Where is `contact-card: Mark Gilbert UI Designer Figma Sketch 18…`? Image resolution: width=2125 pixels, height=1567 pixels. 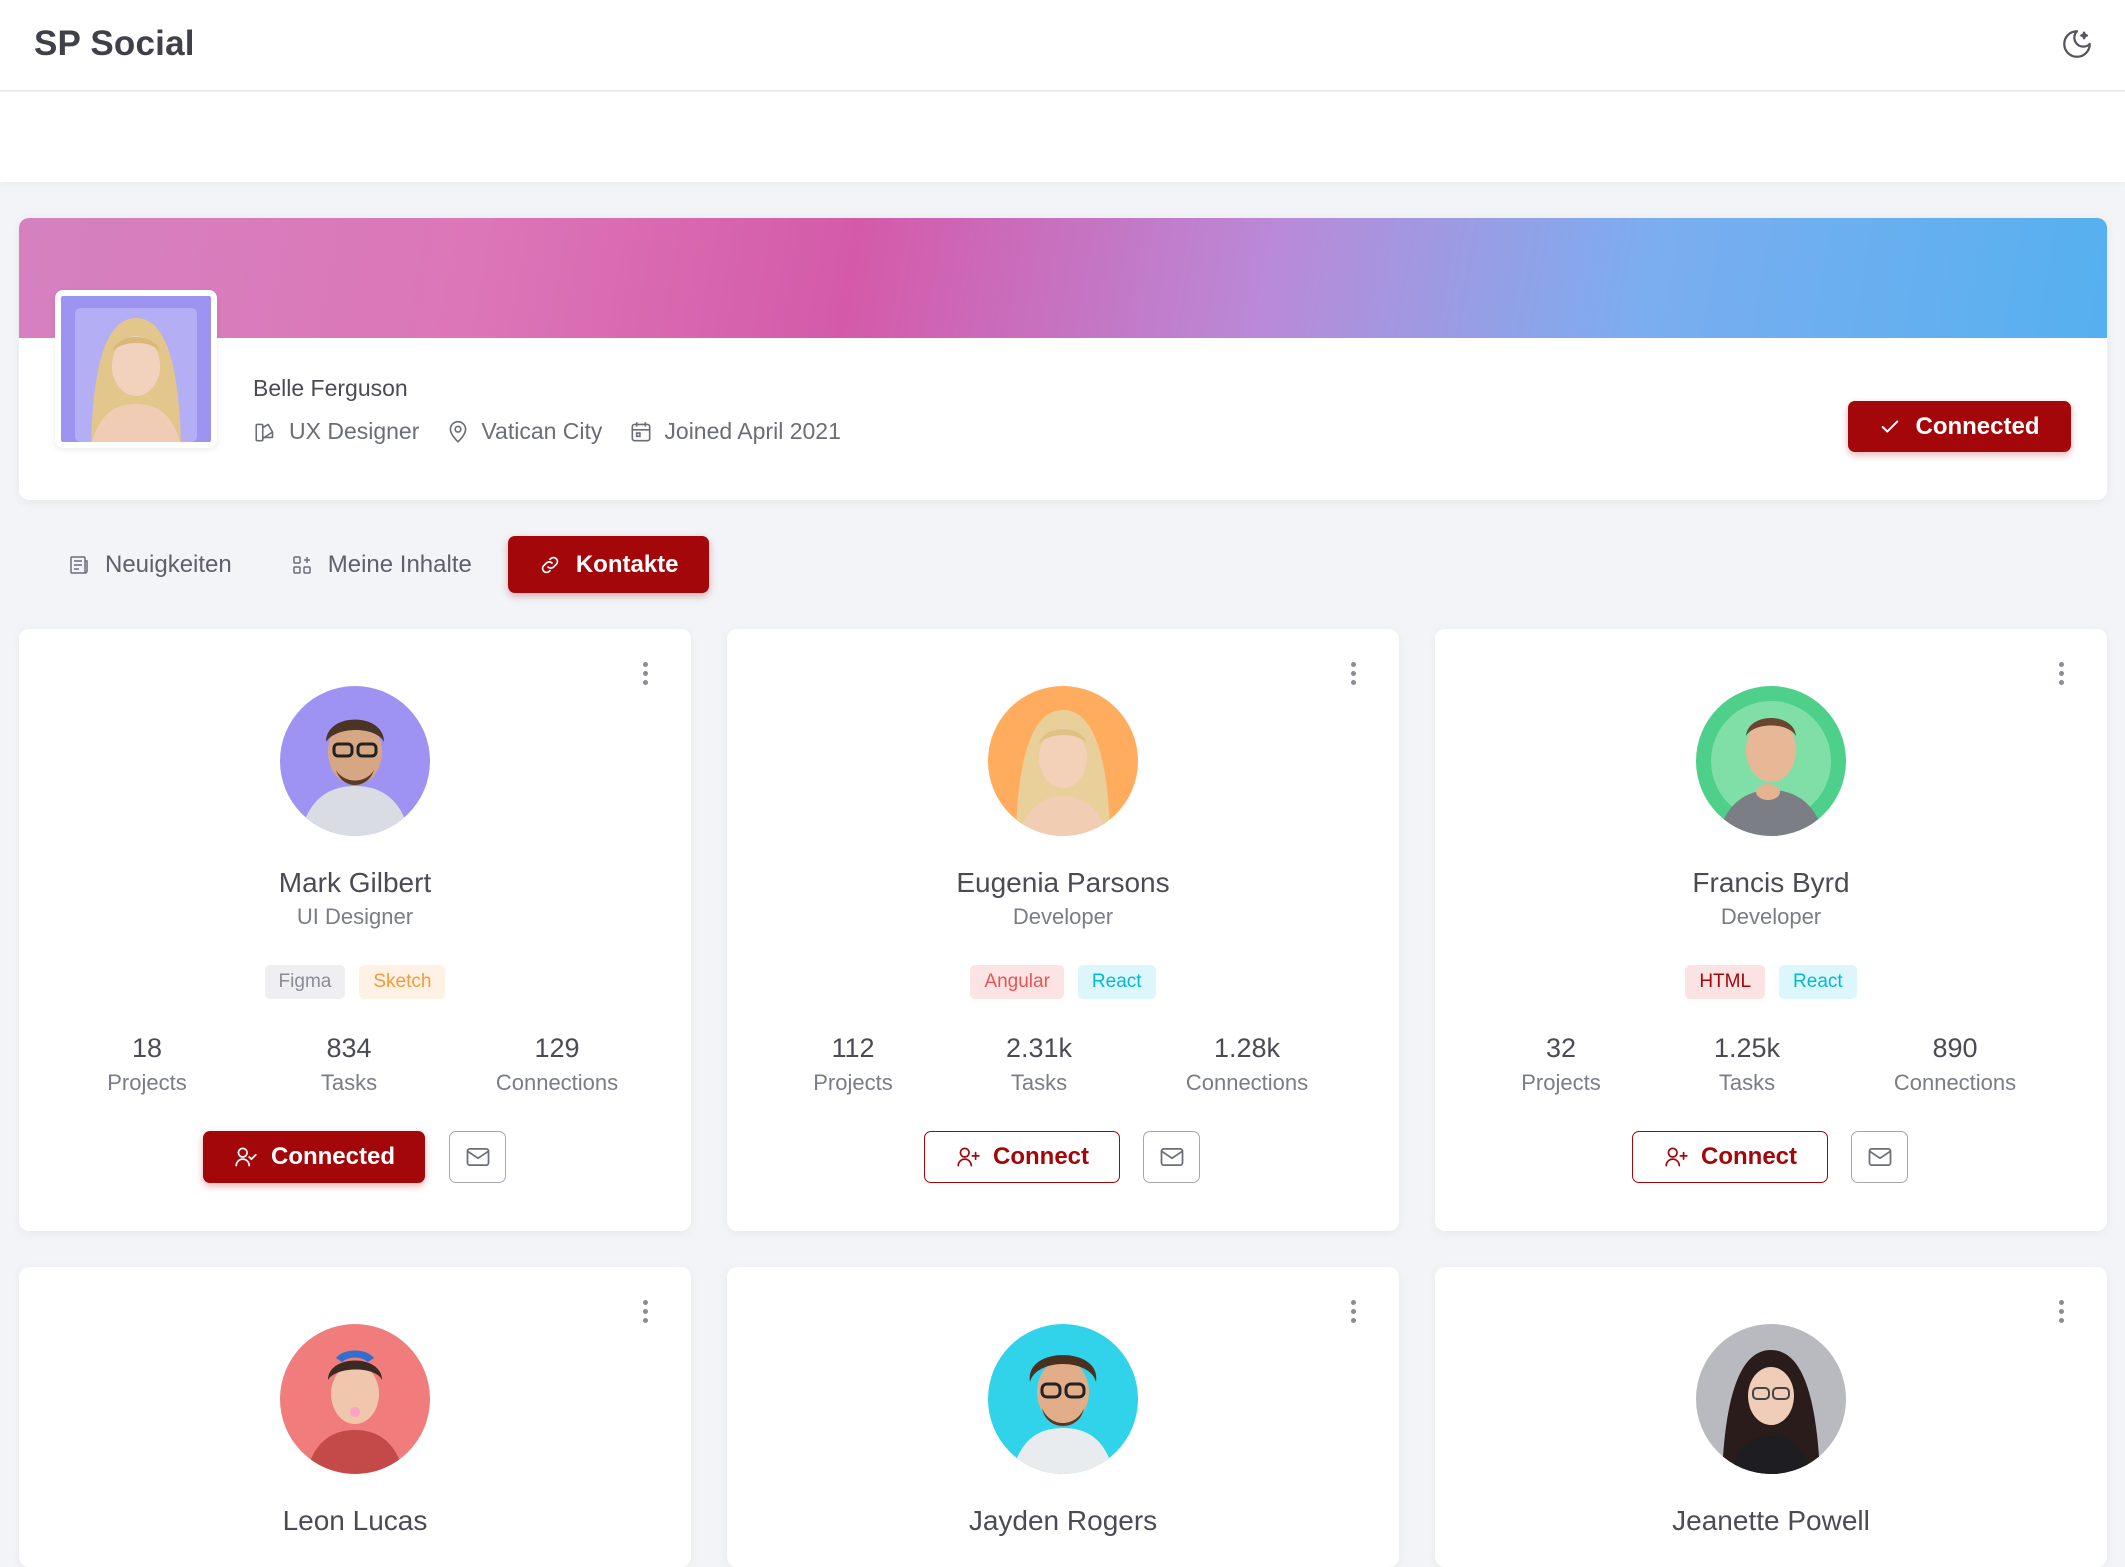
contact-card: Mark Gilbert UI Designer Figma Sketch 18… is located at coordinates (355, 930).